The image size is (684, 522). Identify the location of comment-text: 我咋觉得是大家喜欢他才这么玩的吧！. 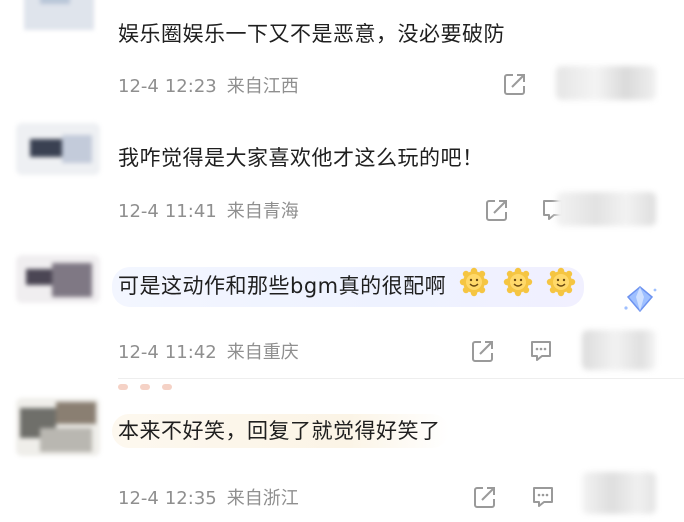
(301, 158).